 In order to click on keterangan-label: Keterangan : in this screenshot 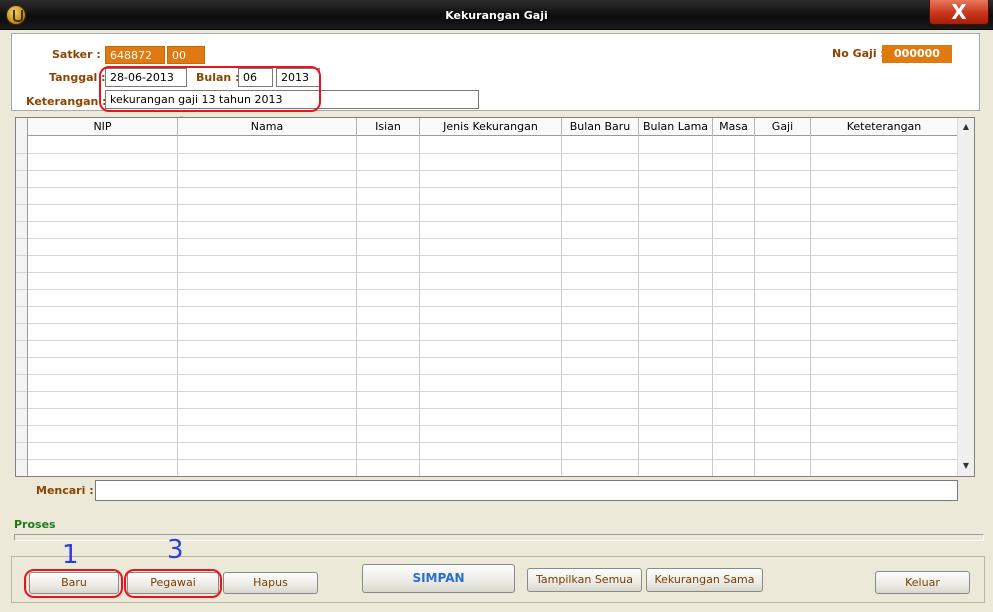, I will do `click(66, 101)`.